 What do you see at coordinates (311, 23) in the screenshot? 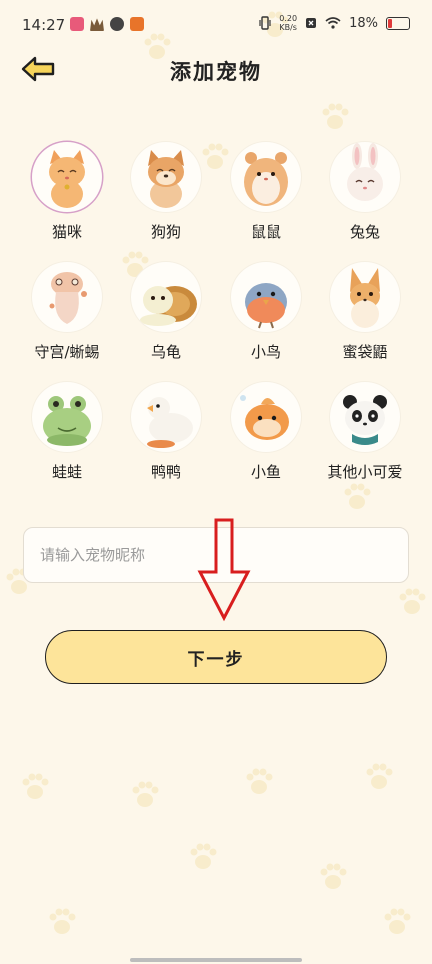
I see `no-sim-icon` at bounding box center [311, 23].